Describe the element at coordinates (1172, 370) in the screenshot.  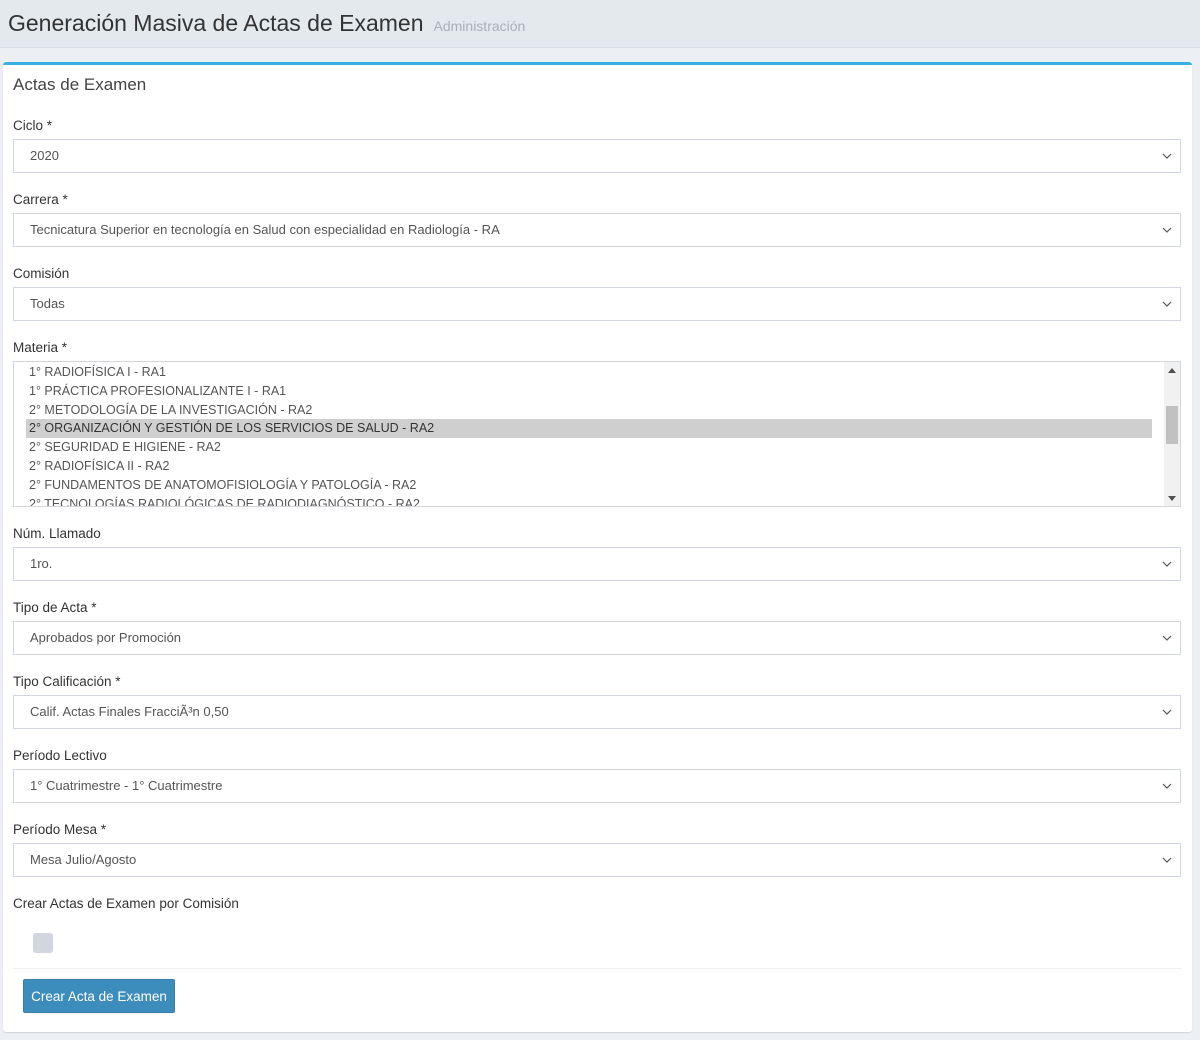
I see `scroll-up-arrow-icon` at that location.